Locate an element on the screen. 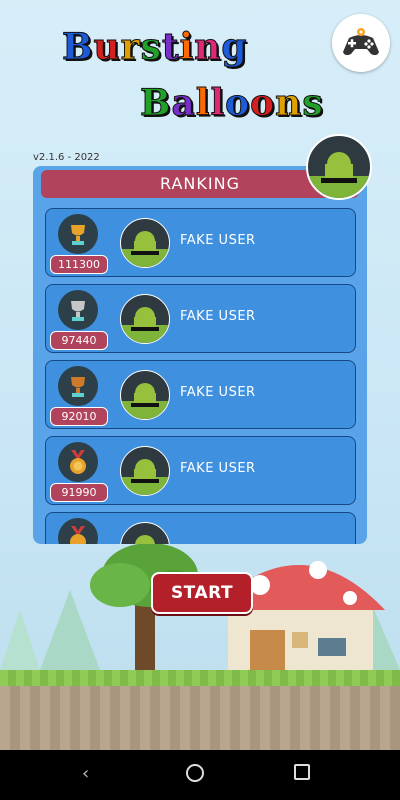  profile-avatar is located at coordinates (339, 167).